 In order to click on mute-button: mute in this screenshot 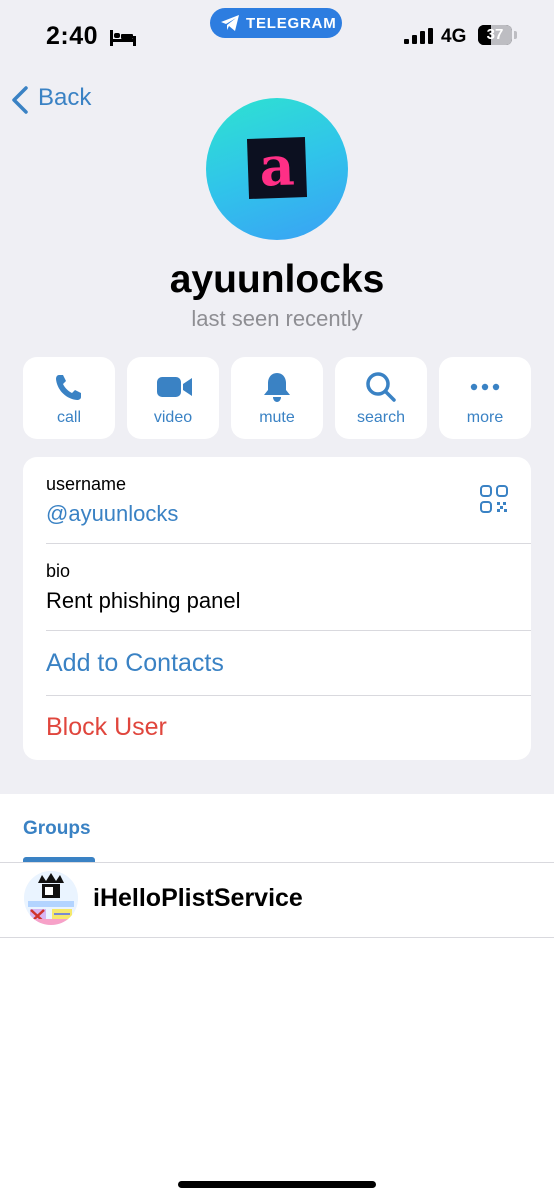, I will do `click(277, 398)`.